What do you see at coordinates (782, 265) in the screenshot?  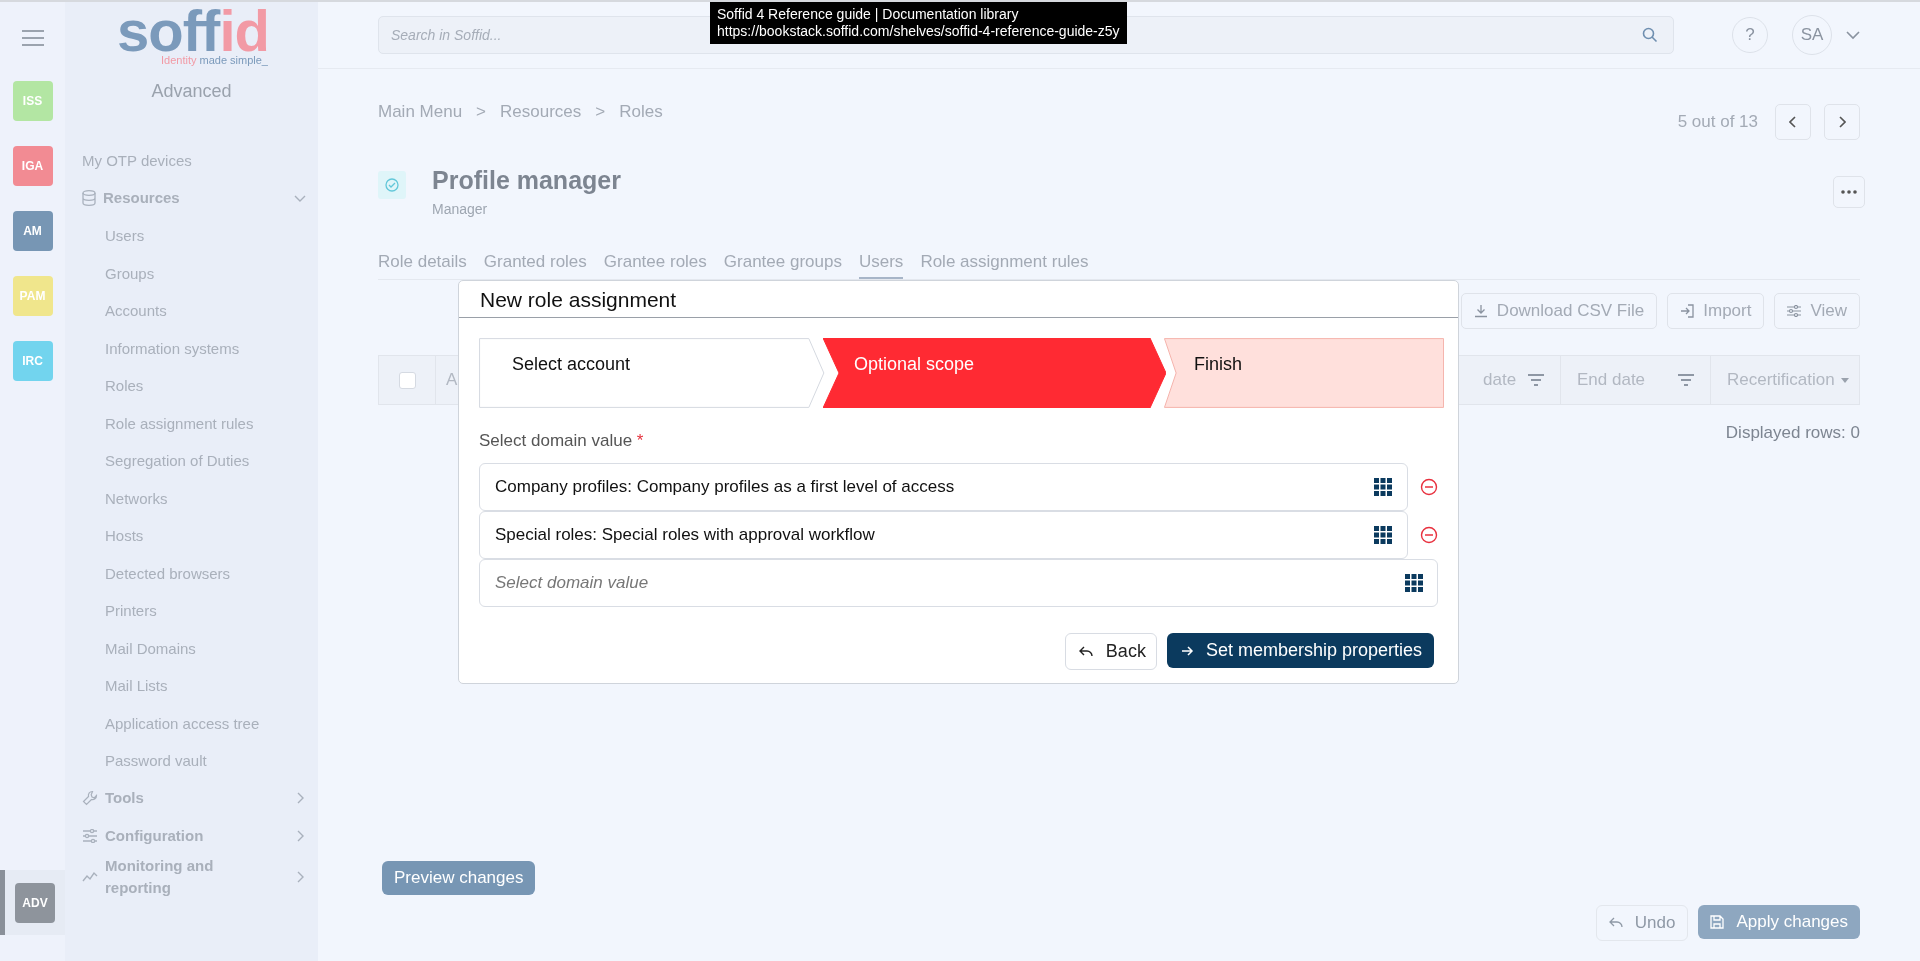 I see `tab: Grantee groups` at bounding box center [782, 265].